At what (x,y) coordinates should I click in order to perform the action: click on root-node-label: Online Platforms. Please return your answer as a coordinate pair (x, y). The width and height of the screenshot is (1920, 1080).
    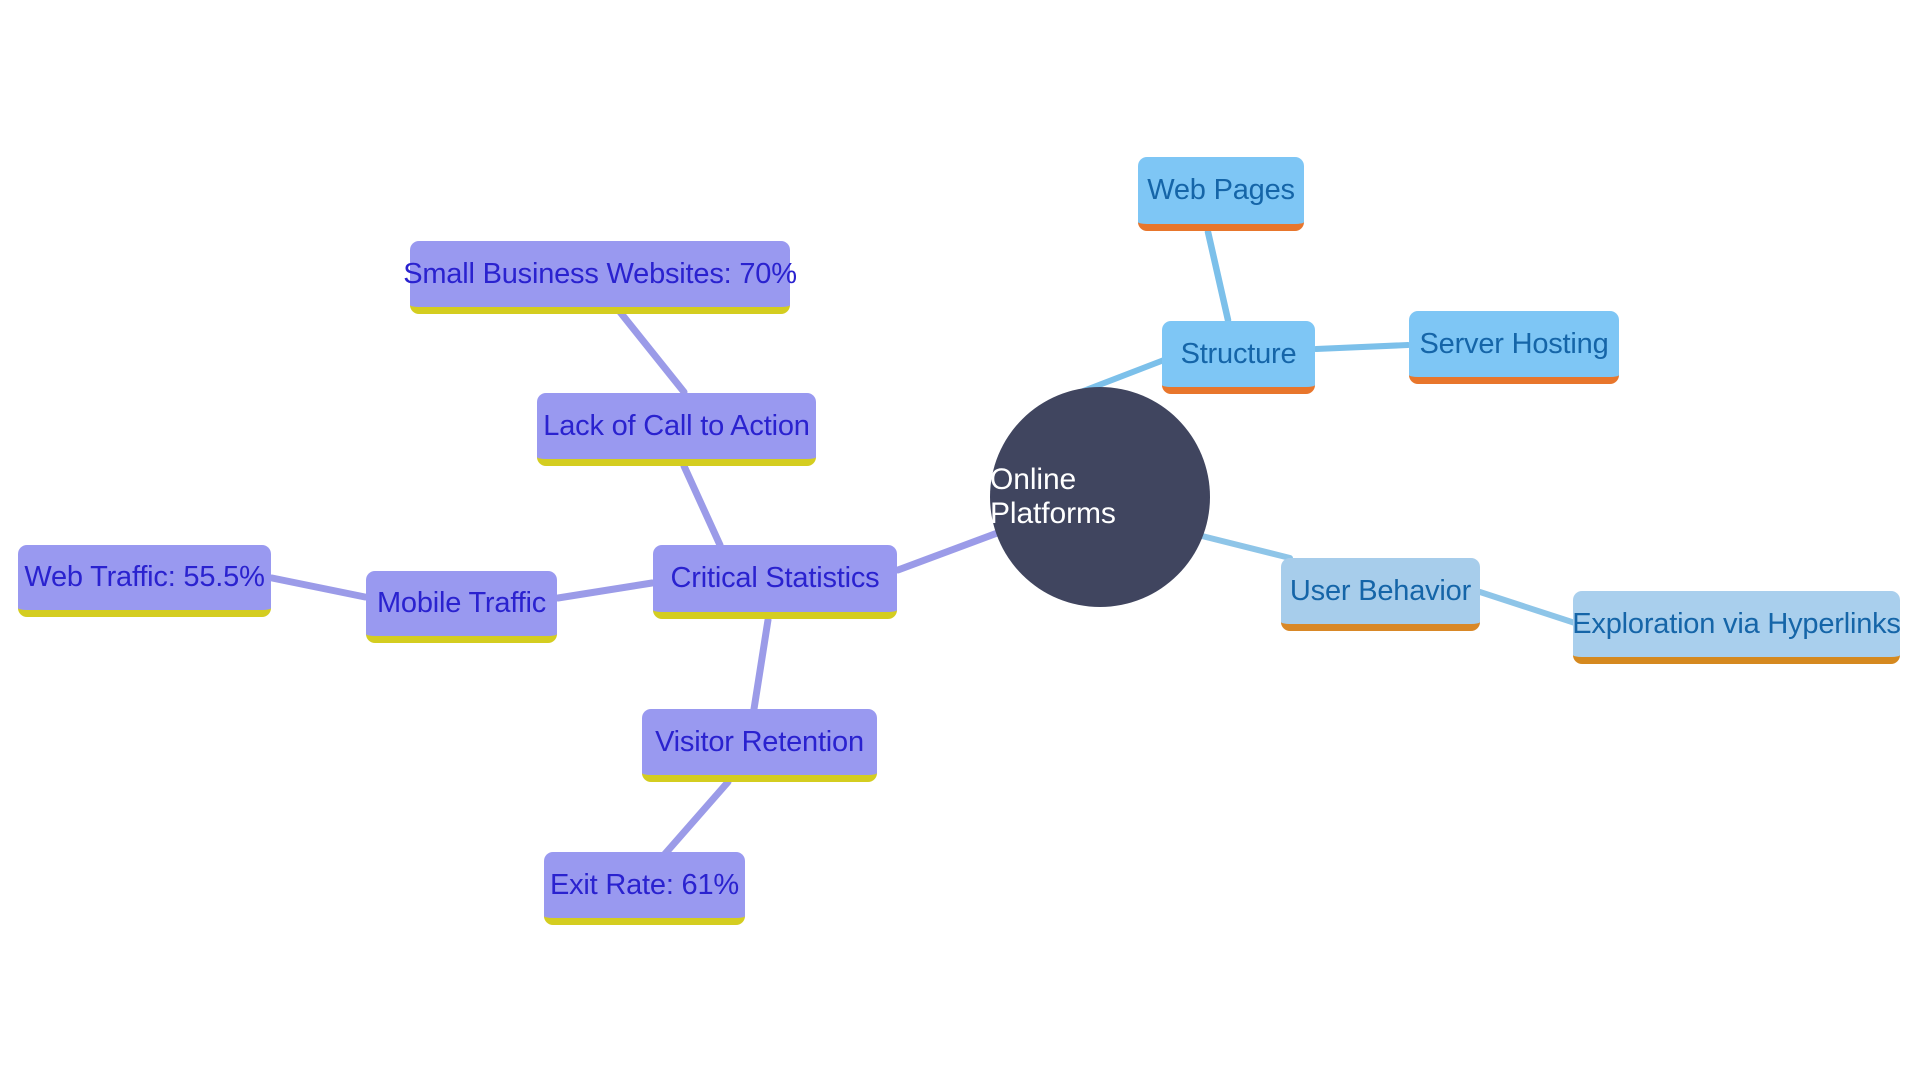
    Looking at the image, I should click on (1053, 496).